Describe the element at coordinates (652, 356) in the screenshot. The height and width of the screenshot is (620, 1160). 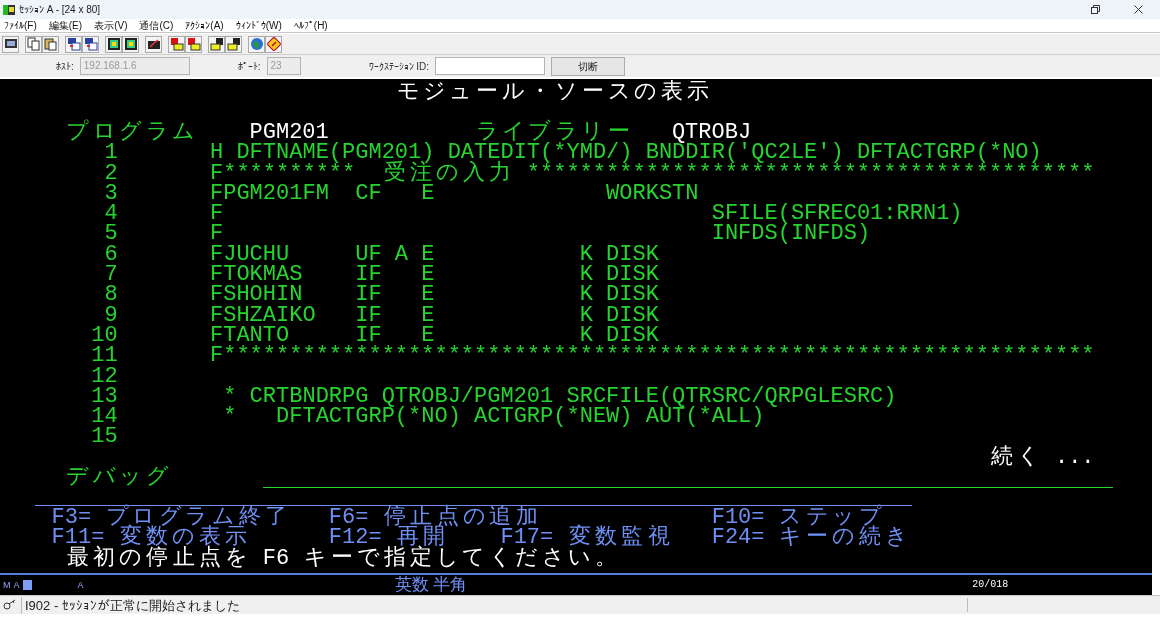
I see `source-line: F******************************************************************` at that location.